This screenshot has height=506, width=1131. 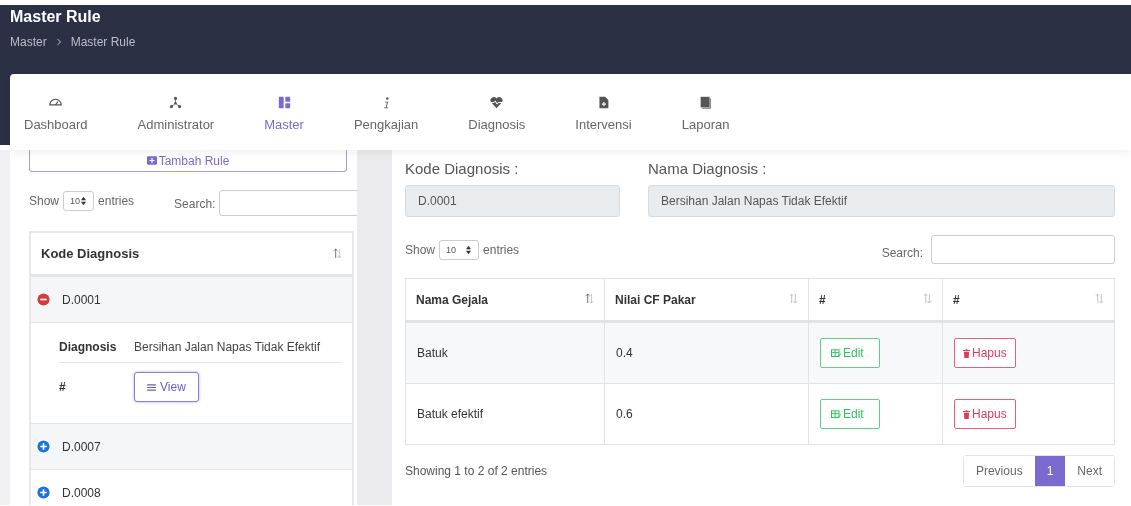 I want to click on breadcrumb-link: Master, so click(x=28, y=42).